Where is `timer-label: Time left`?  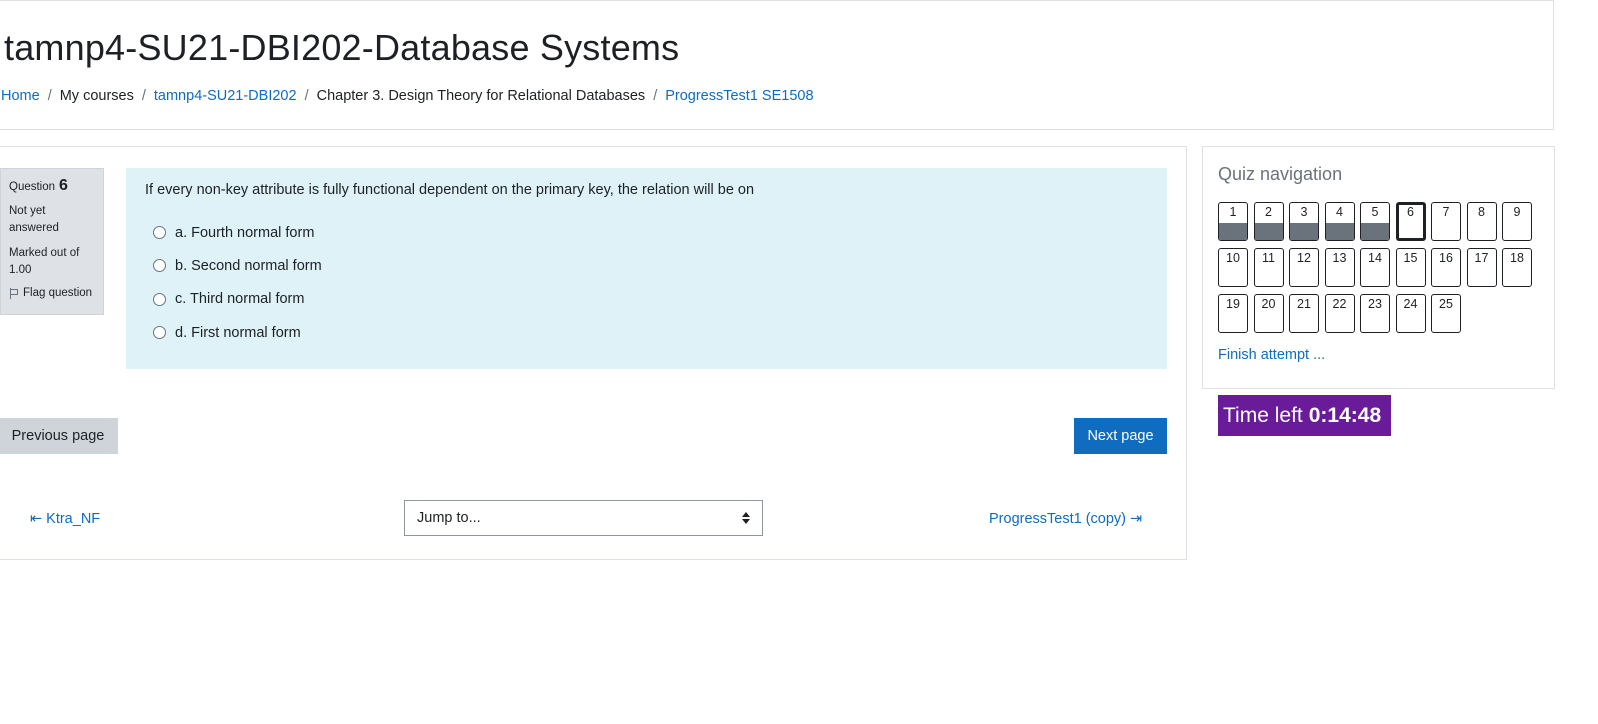
timer-label: Time left is located at coordinates (1263, 415).